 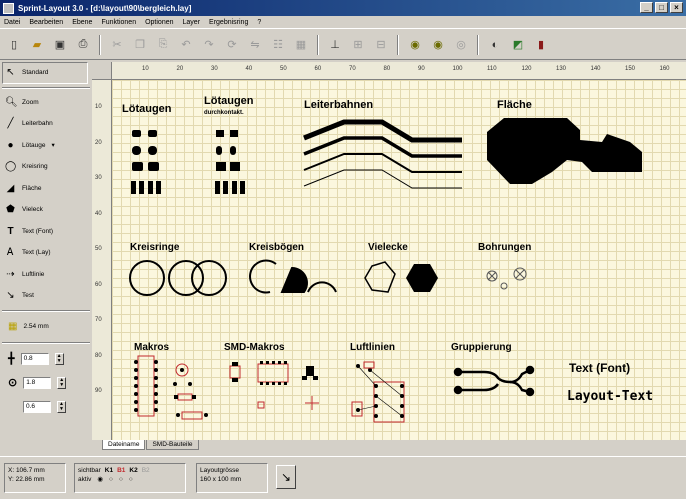 What do you see at coordinates (415, 45) in the screenshot?
I see `zoom-in-icon: ◉` at bounding box center [415, 45].